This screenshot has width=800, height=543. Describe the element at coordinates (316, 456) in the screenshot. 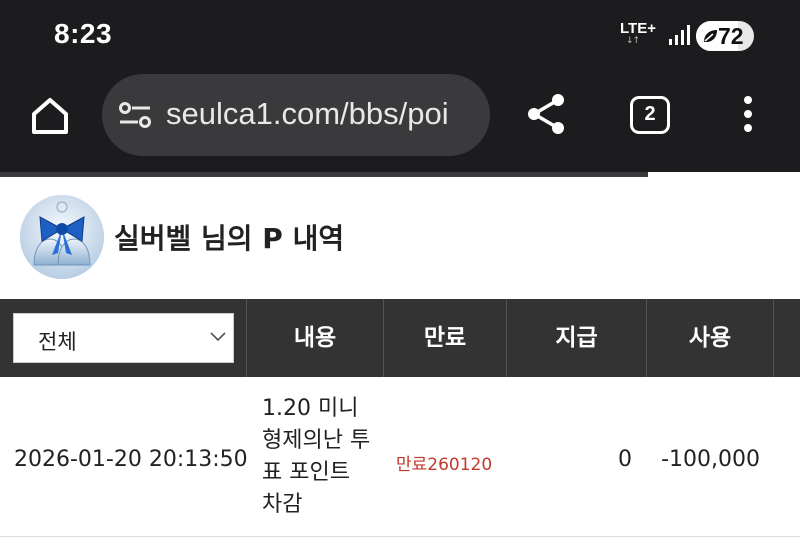

I see `row-content: 1.20 미니 형제의난 투표 포인트 차감` at that location.